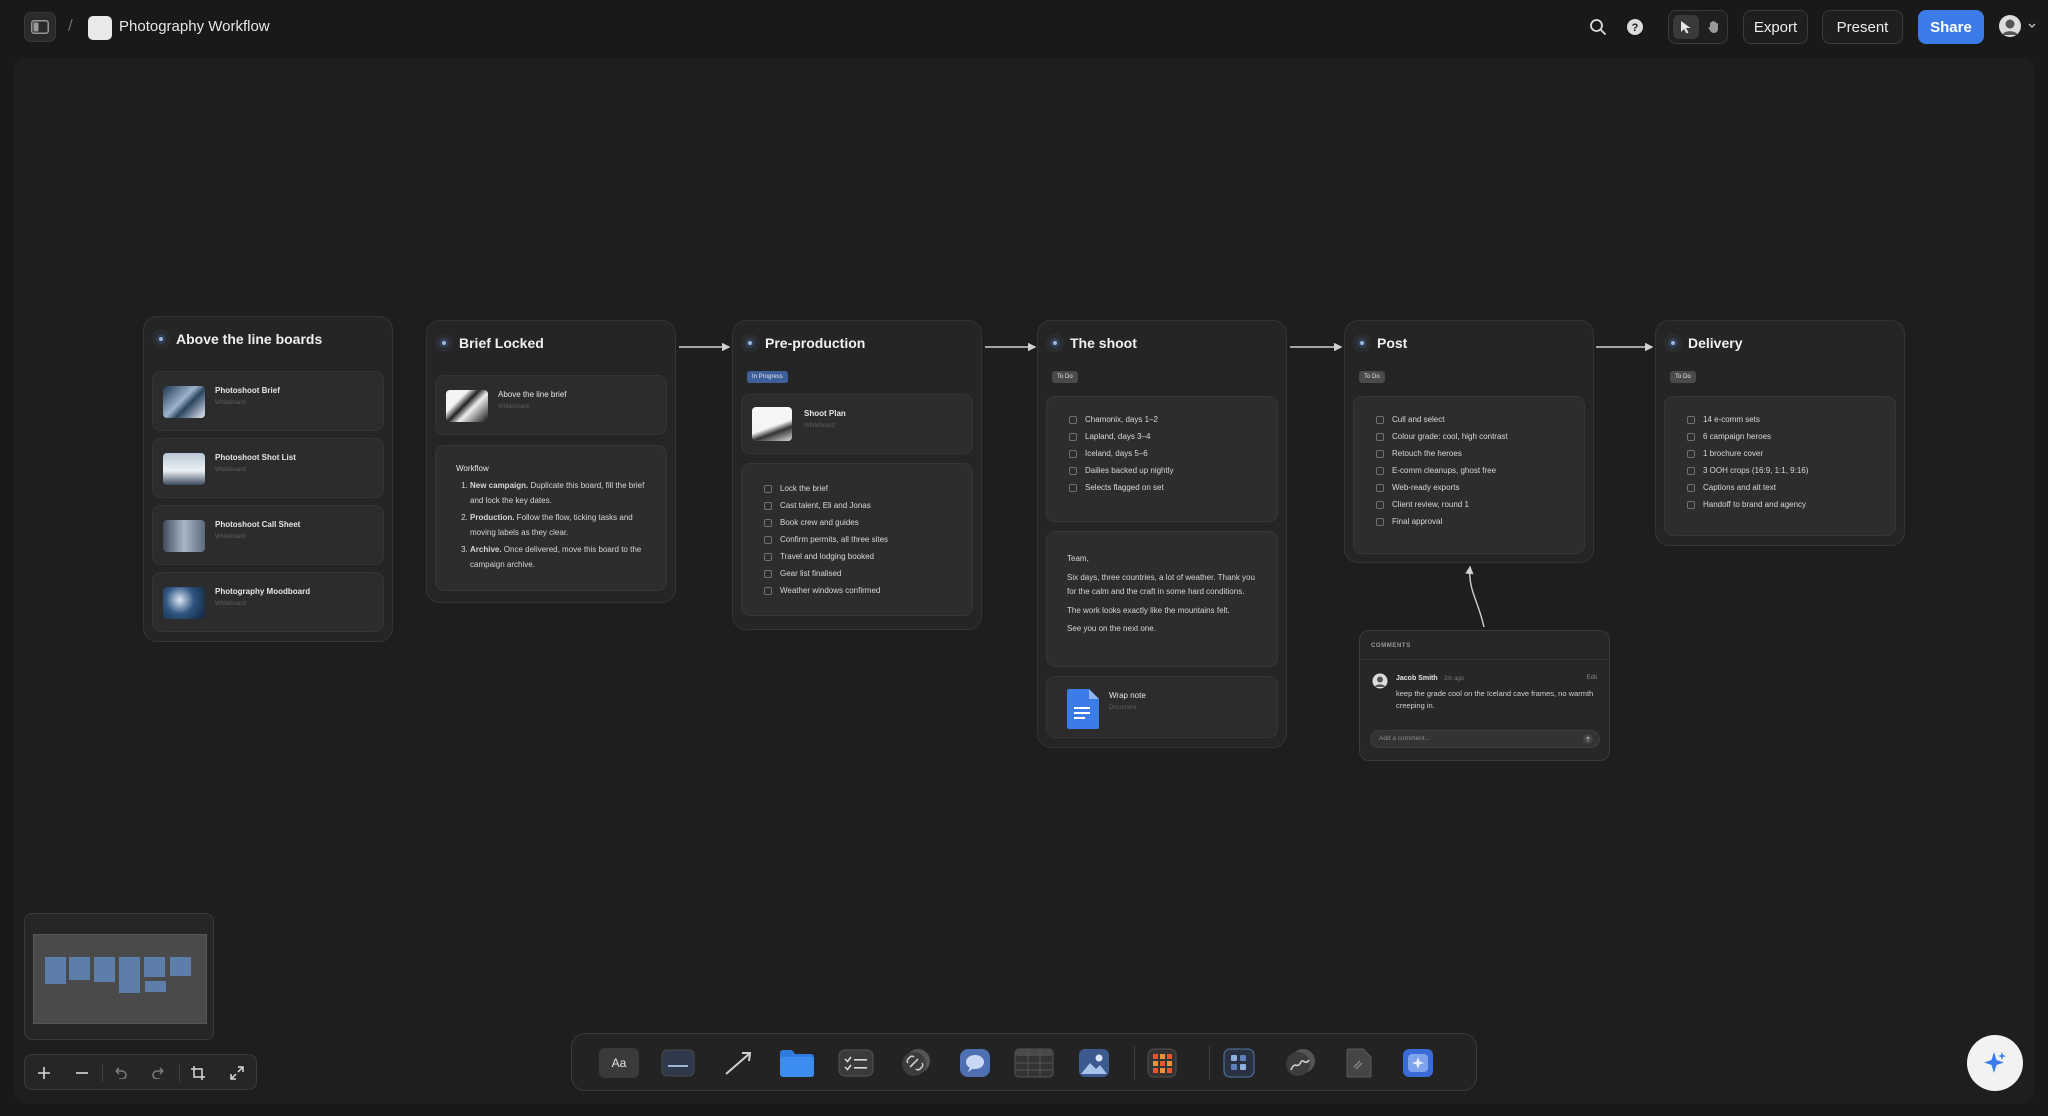  Describe the element at coordinates (82, 1073) in the screenshot. I see `zoom-out-button` at that location.